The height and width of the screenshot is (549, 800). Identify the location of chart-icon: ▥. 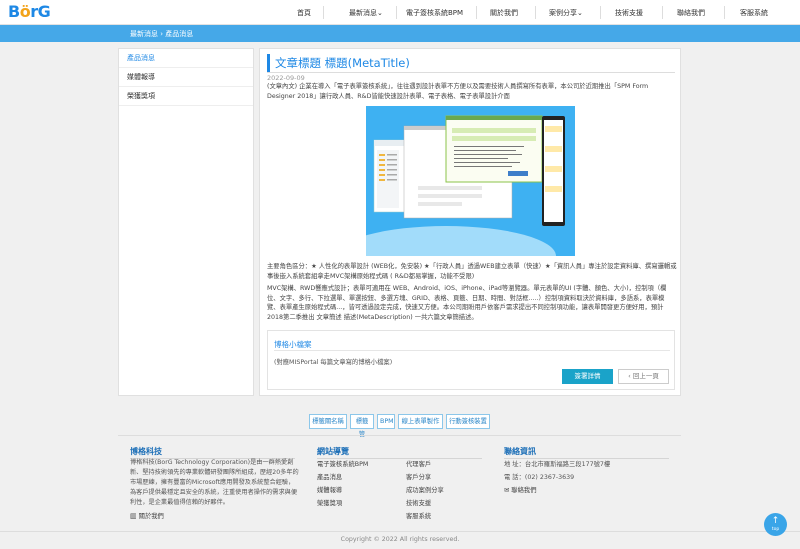
(133, 516).